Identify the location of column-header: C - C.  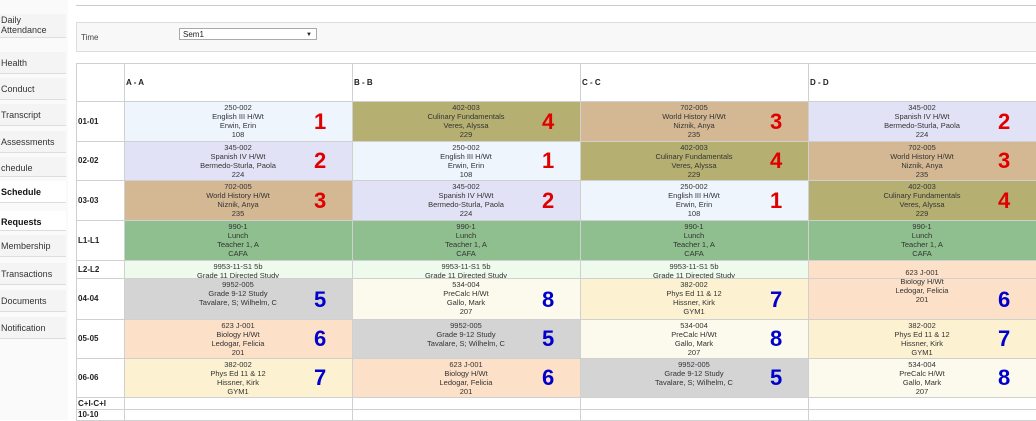
(591, 82).